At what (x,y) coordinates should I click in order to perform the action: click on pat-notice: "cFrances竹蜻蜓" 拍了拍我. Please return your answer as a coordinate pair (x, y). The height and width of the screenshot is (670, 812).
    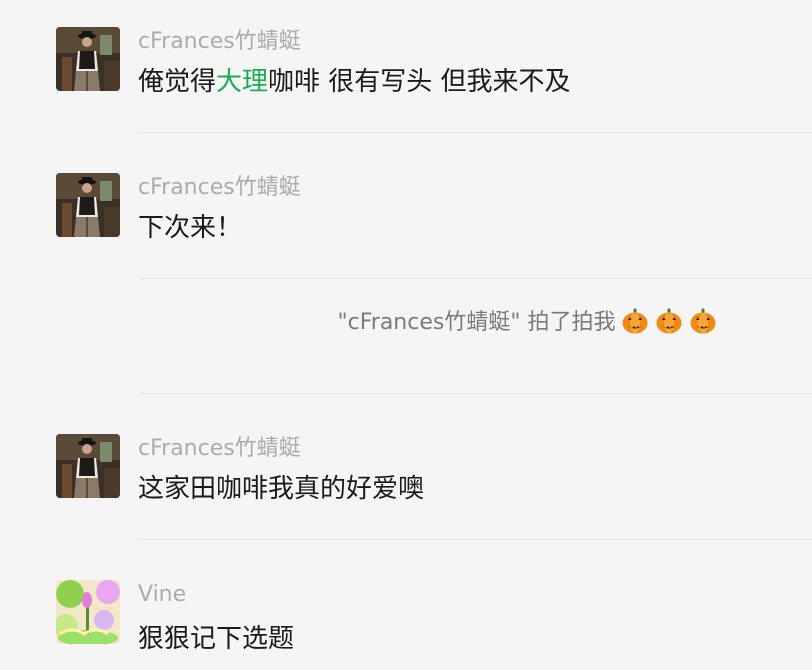
    Looking at the image, I should click on (406, 321).